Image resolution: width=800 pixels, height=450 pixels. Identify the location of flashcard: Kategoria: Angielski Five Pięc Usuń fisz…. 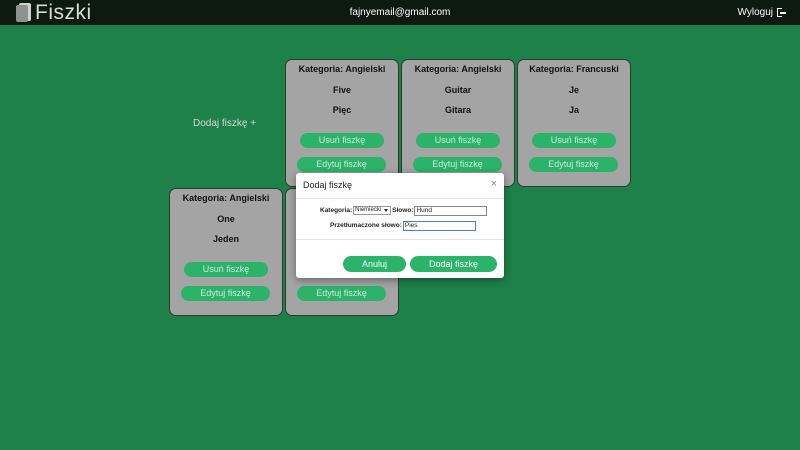
(342, 123).